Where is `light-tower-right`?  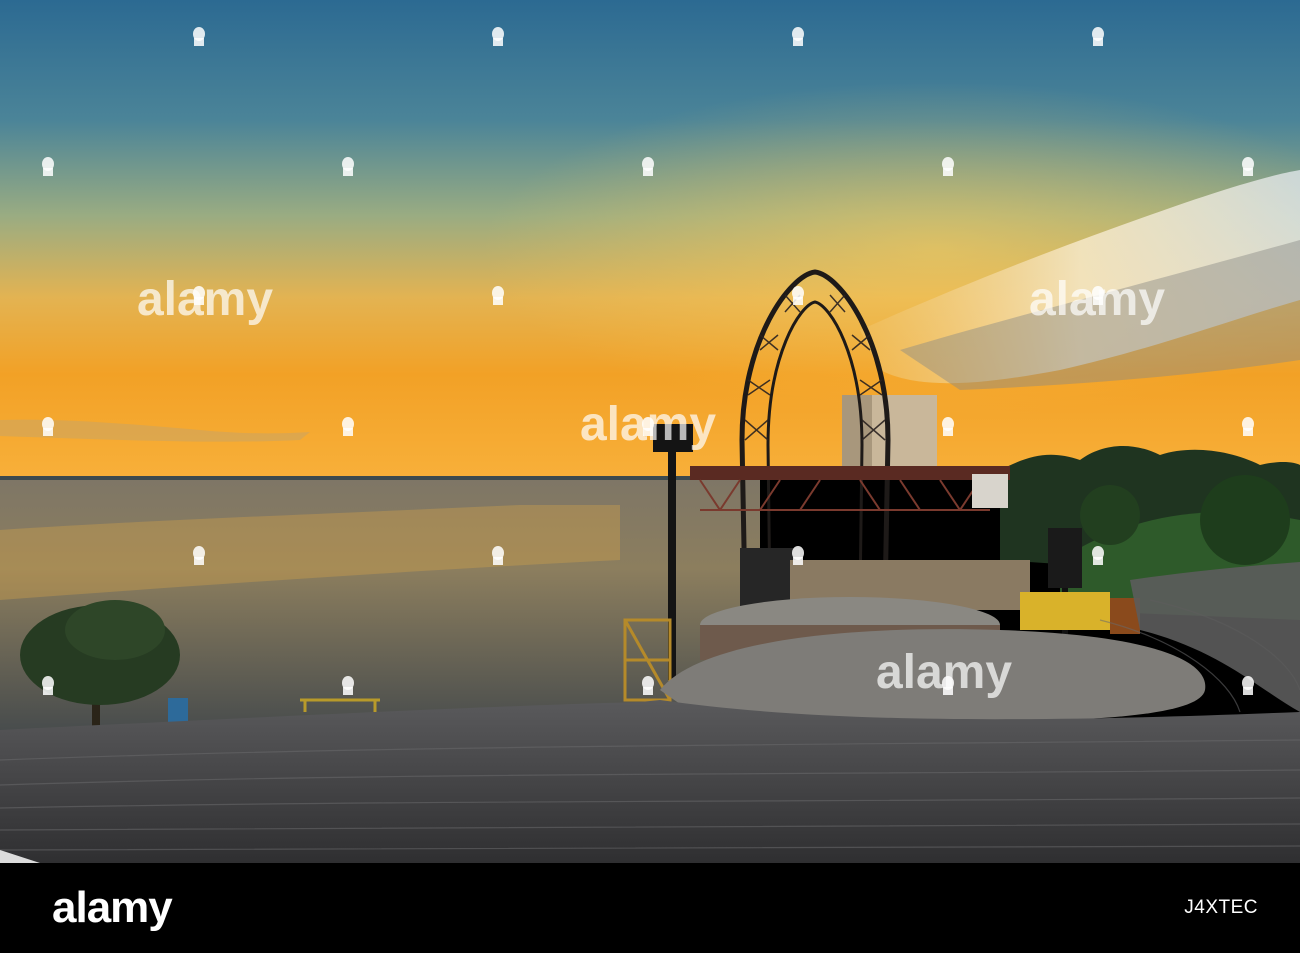 light-tower-right is located at coordinates (1065, 558).